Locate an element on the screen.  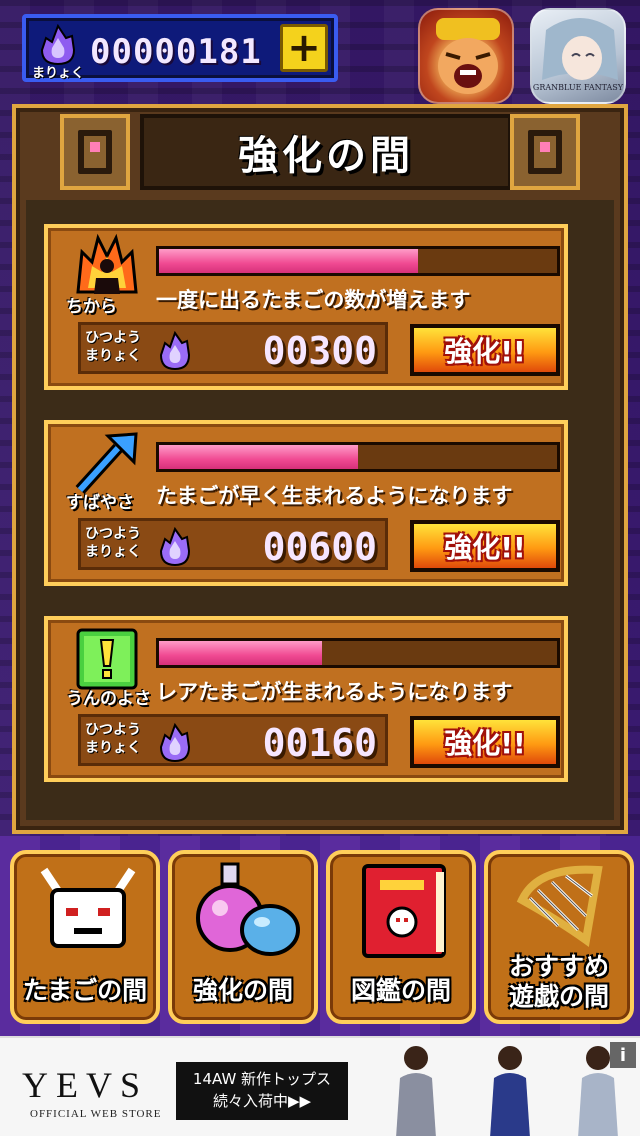
upgrade-luck-button: 強化!! is located at coordinates (485, 742).